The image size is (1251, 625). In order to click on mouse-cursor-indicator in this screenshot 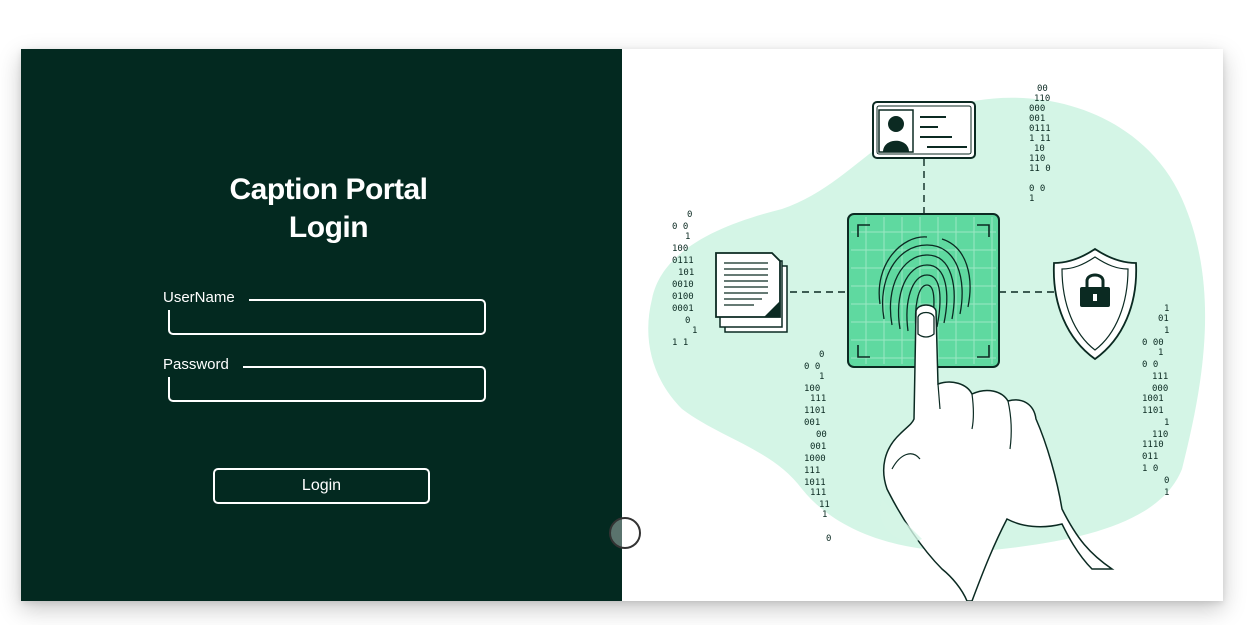, I will do `click(625, 533)`.